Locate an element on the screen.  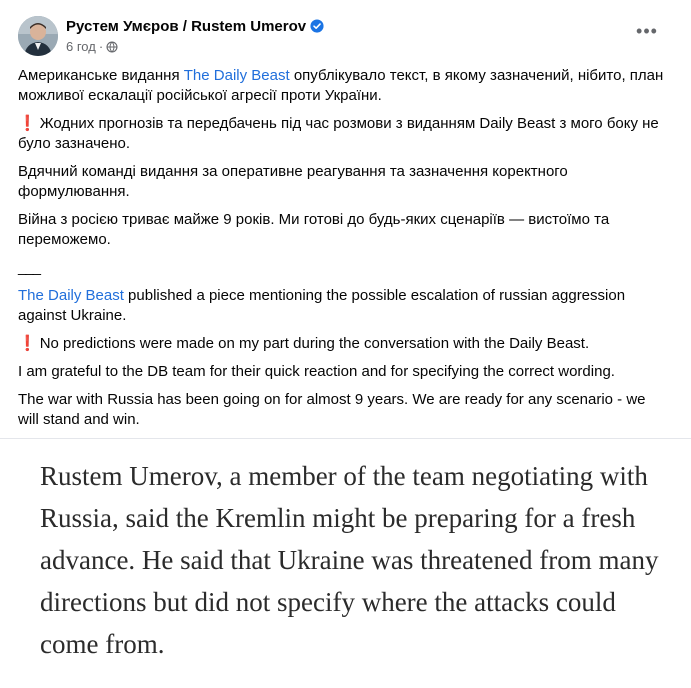
globe-icon is located at coordinates (112, 47).